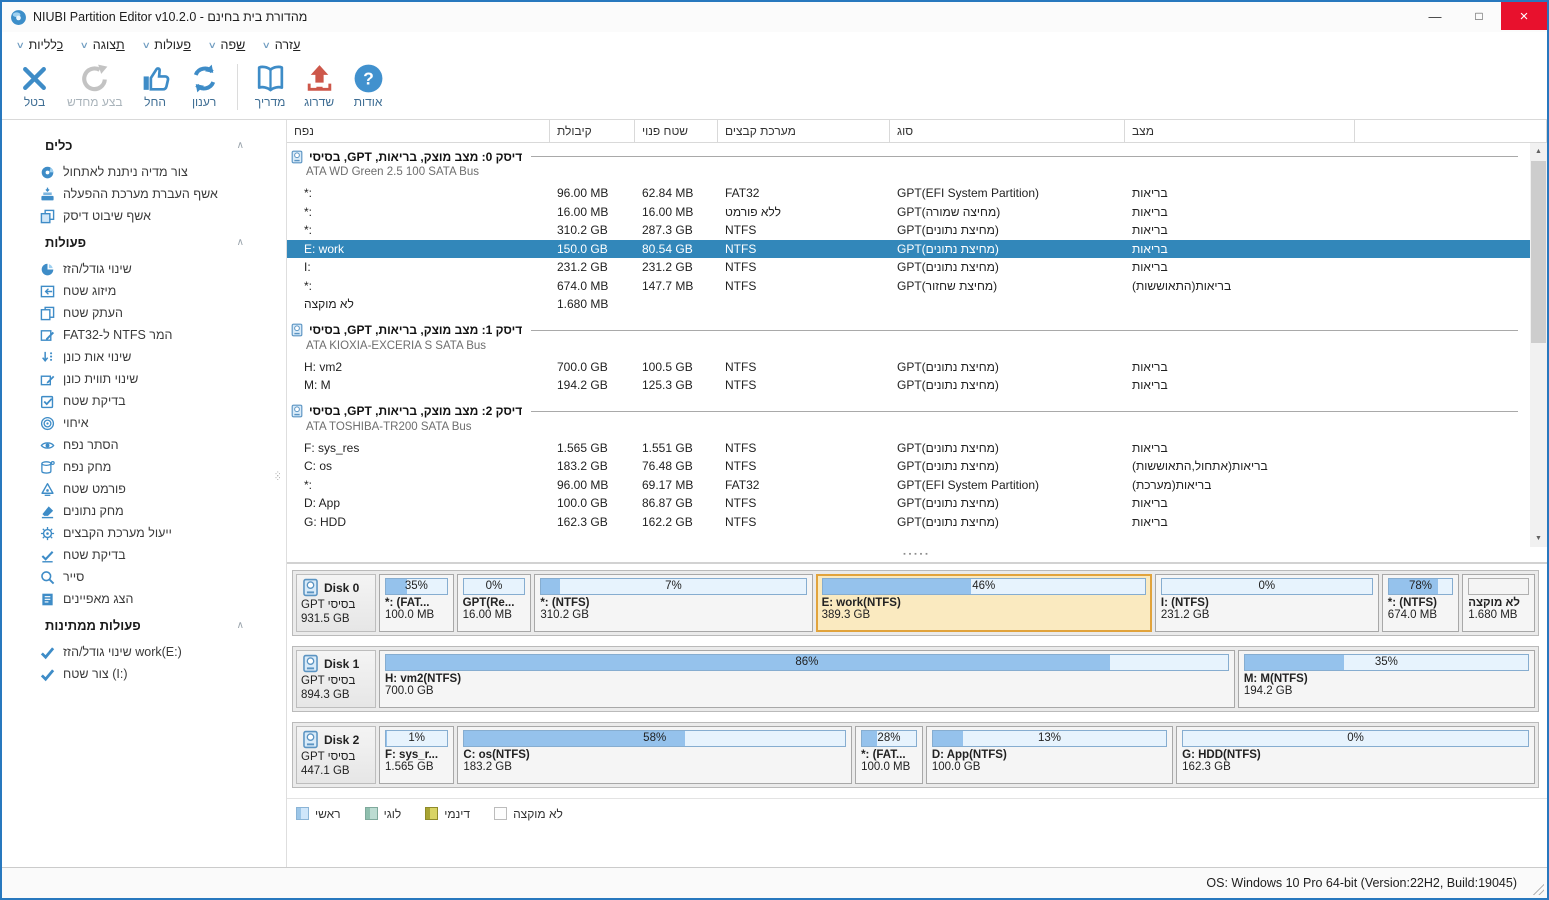  Describe the element at coordinates (144, 555) in the screenshot. I see `sidebar-item-surface-test: בדיקת שטח` at that location.